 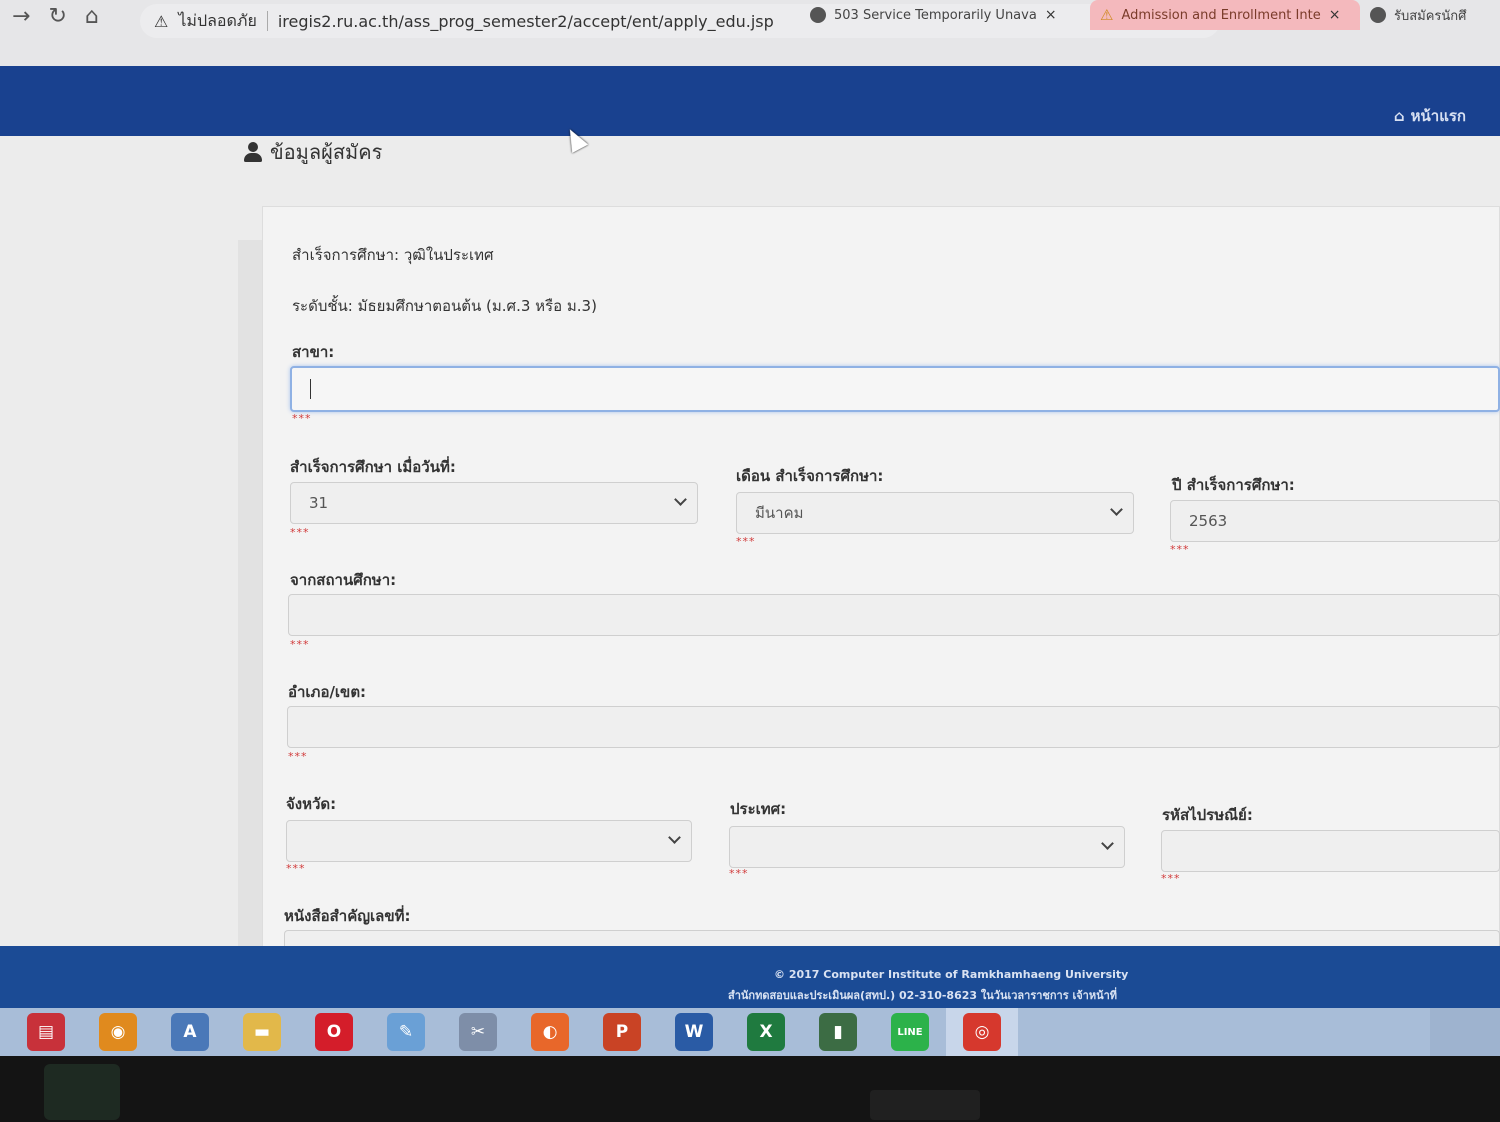 What do you see at coordinates (935, 15) in the screenshot?
I see `tab-title: 503 Service Temporarily Unava` at bounding box center [935, 15].